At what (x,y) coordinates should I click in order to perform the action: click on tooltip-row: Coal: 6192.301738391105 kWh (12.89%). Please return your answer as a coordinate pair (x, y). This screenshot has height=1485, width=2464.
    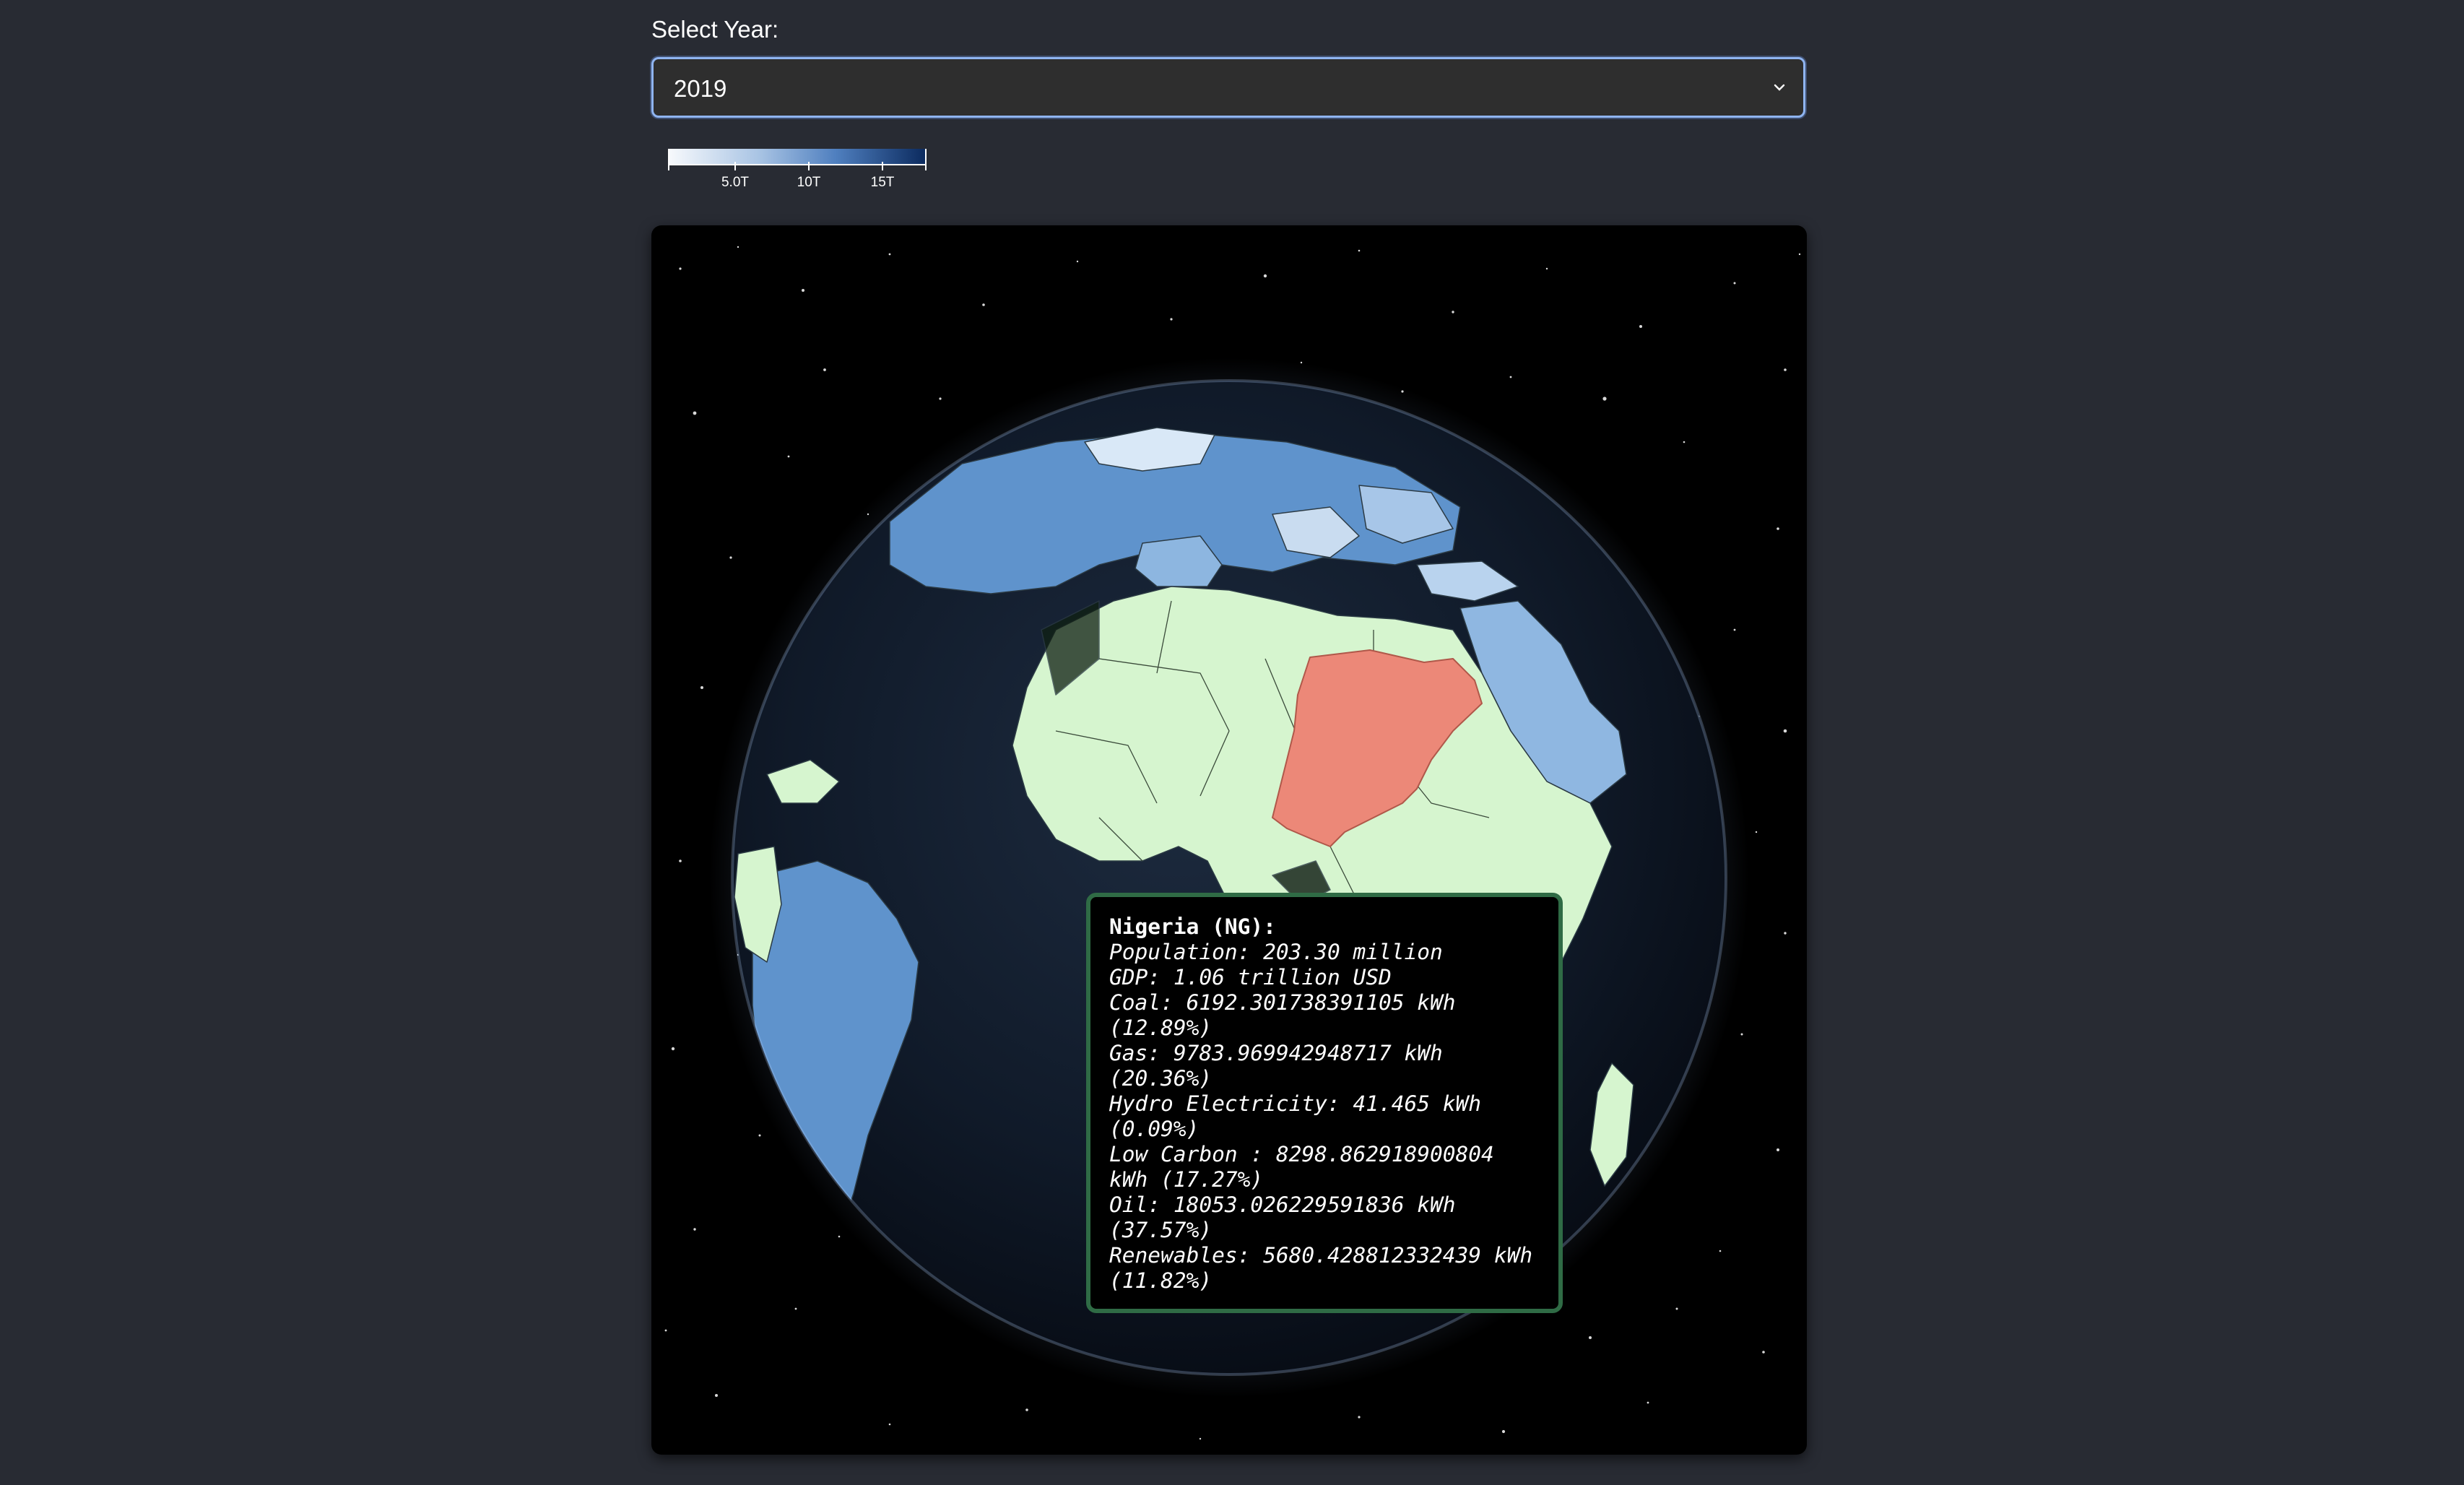
    Looking at the image, I should click on (1325, 1015).